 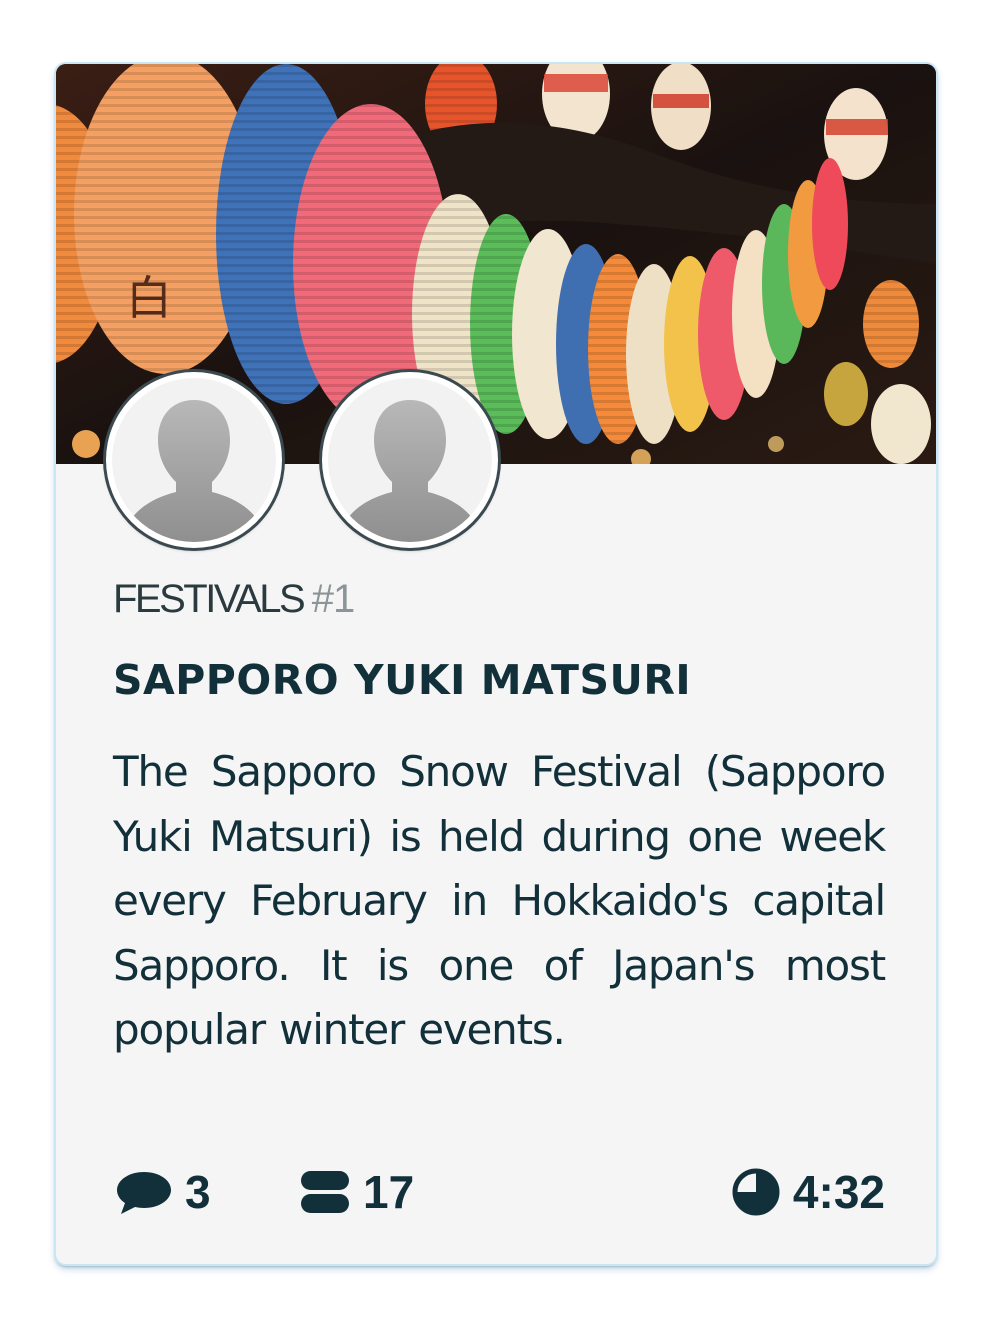 I want to click on category-label: FESTIVALS #1, so click(x=234, y=599).